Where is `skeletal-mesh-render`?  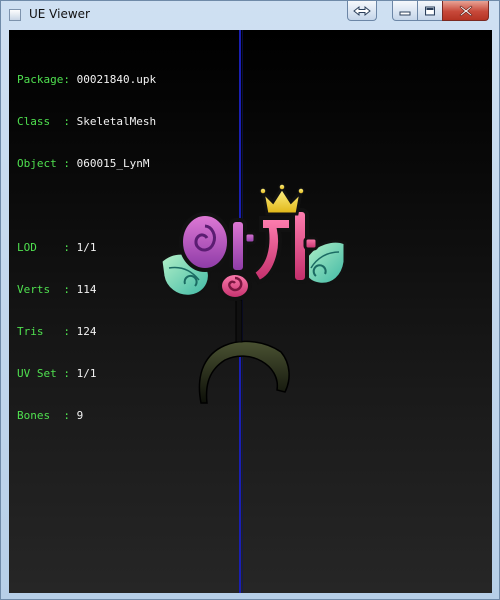 skeletal-mesh-render is located at coordinates (253, 293).